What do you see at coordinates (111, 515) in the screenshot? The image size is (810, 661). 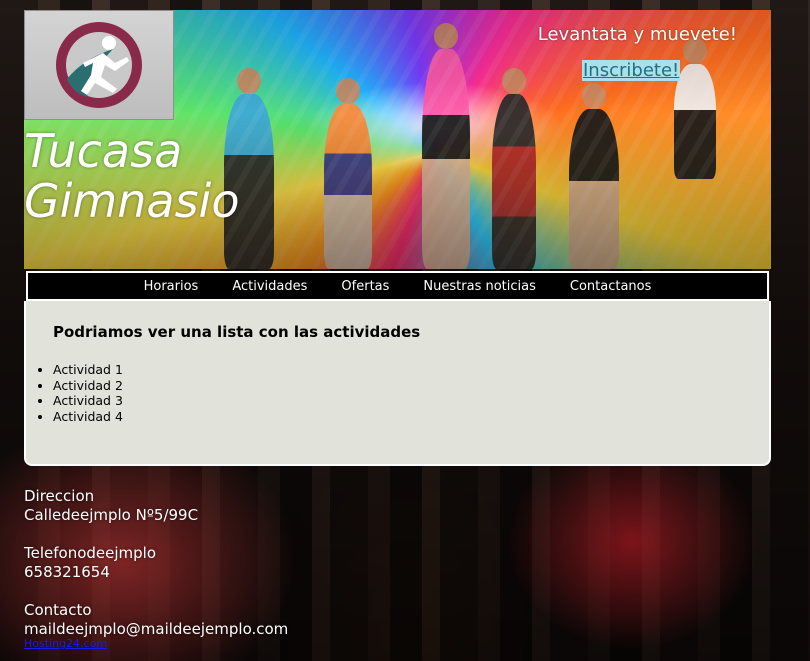 I see `address-value: Calledeejmplo Nº5/99C` at bounding box center [111, 515].